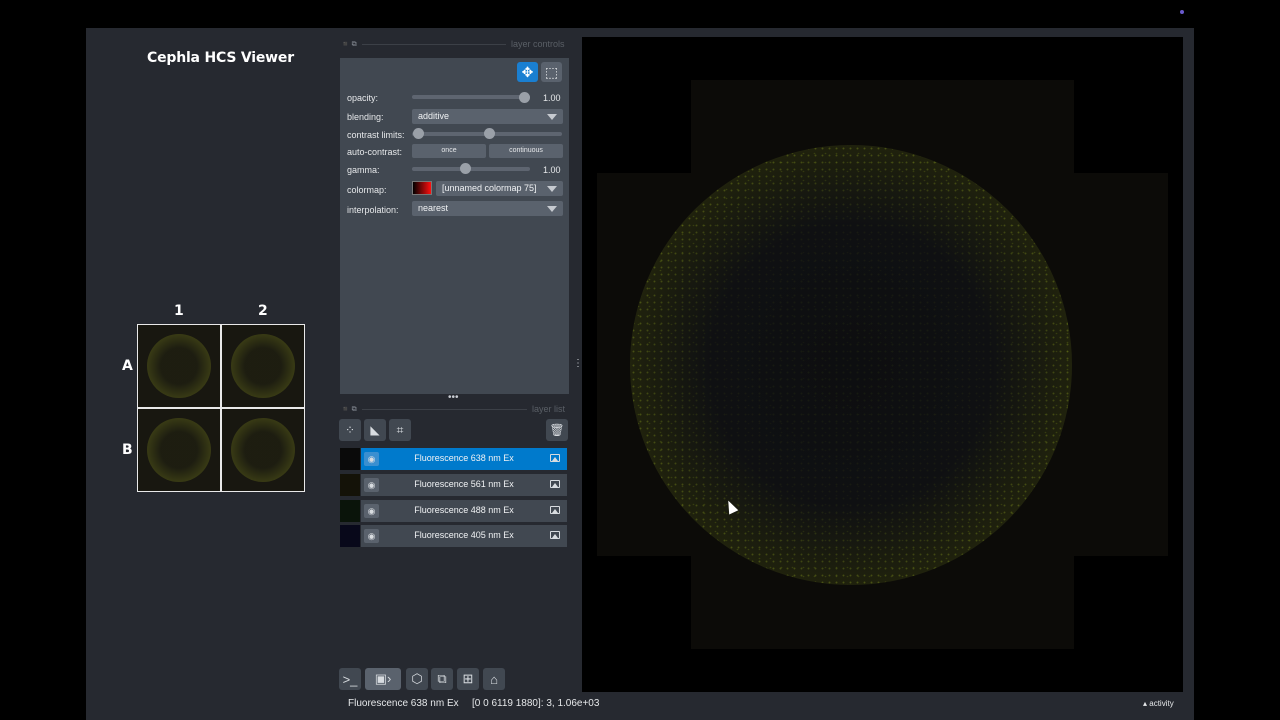 The width and height of the screenshot is (1280, 720). Describe the element at coordinates (221, 408) in the screenshot. I see `well-plate-grid` at that location.